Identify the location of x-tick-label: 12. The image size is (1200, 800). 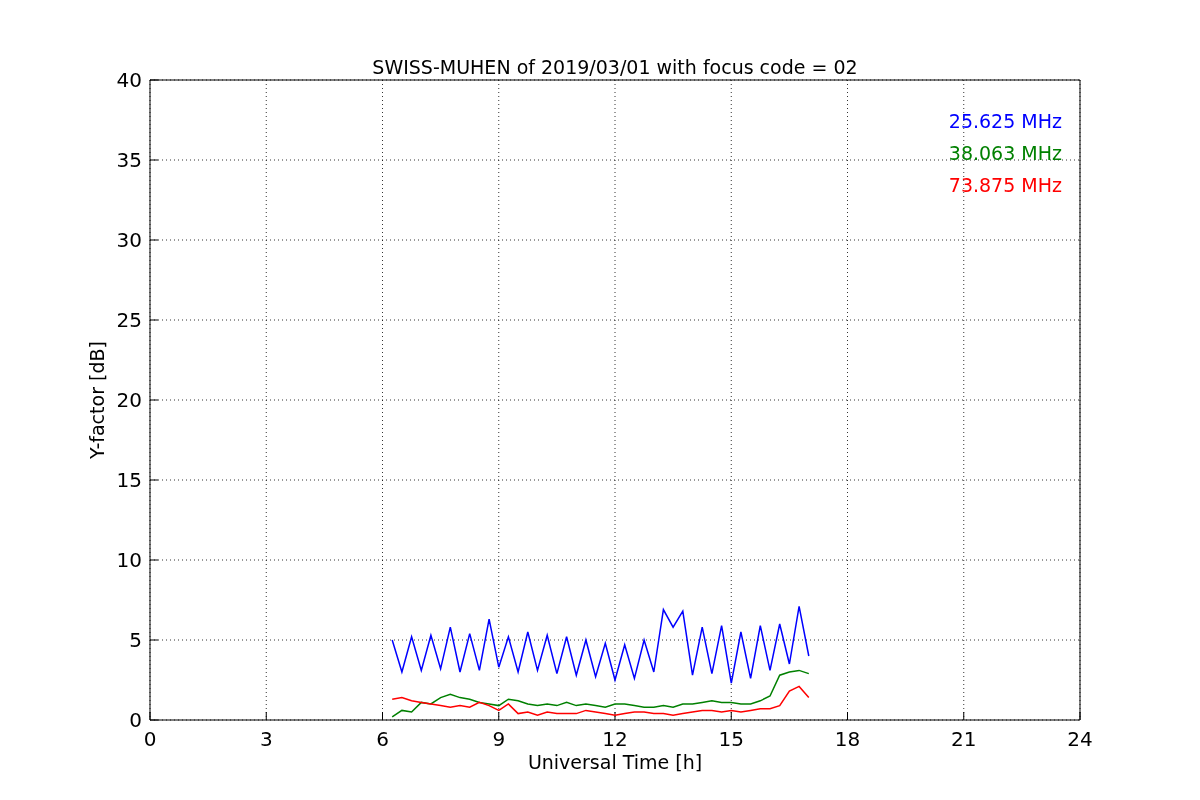
(615, 739).